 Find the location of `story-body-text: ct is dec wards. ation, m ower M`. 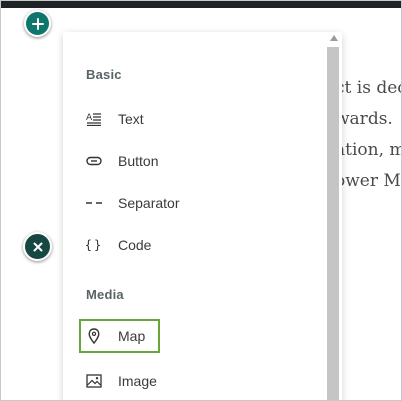

story-body-text: ct is dec wards. ation, m ower M is located at coordinates (368, 135).